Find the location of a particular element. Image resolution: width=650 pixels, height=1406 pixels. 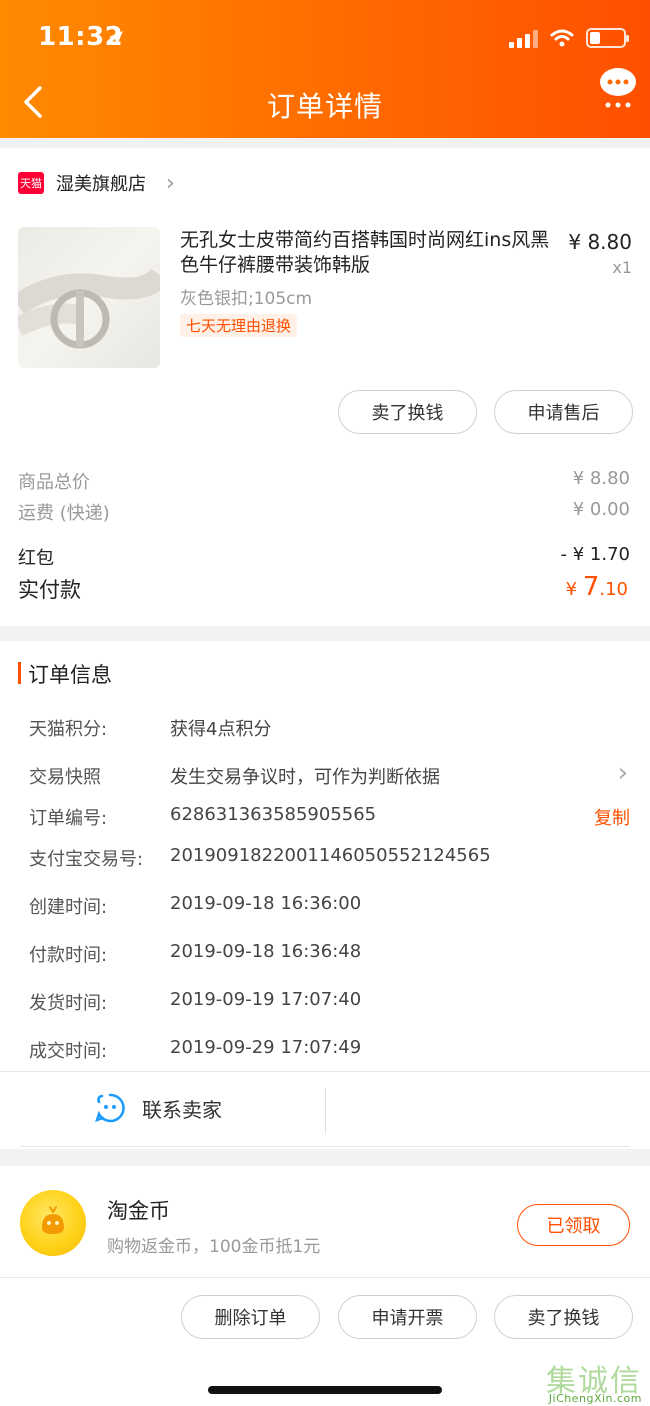

product-qty: x1 is located at coordinates (622, 267).